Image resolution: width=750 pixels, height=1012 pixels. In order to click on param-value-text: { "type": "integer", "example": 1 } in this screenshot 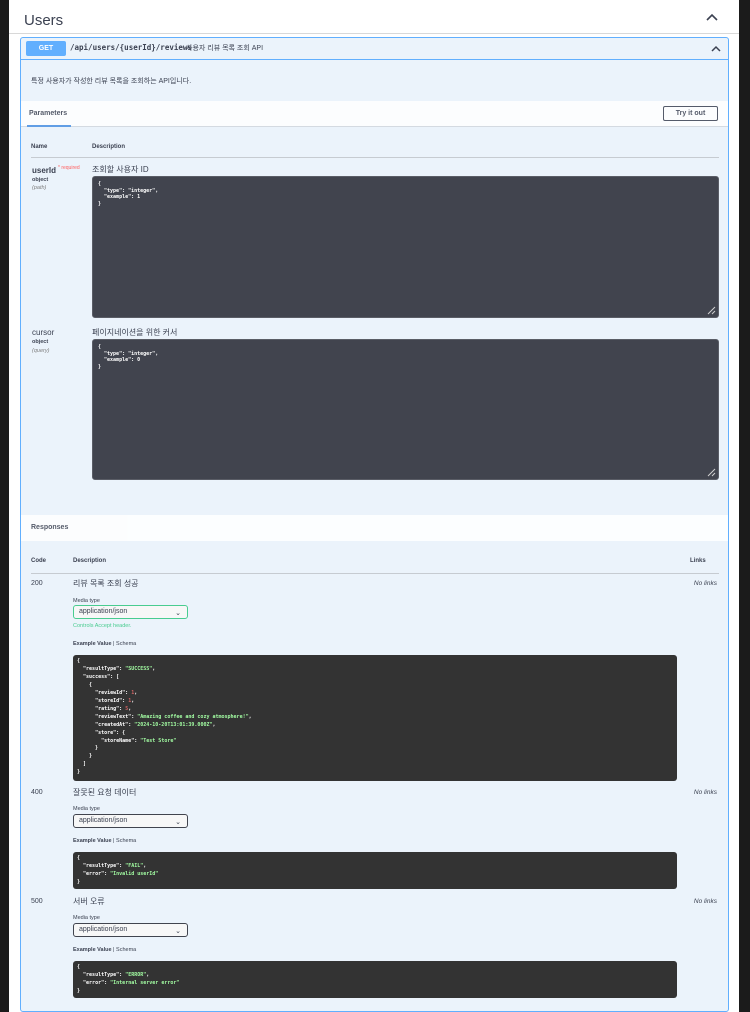, I will do `click(128, 194)`.